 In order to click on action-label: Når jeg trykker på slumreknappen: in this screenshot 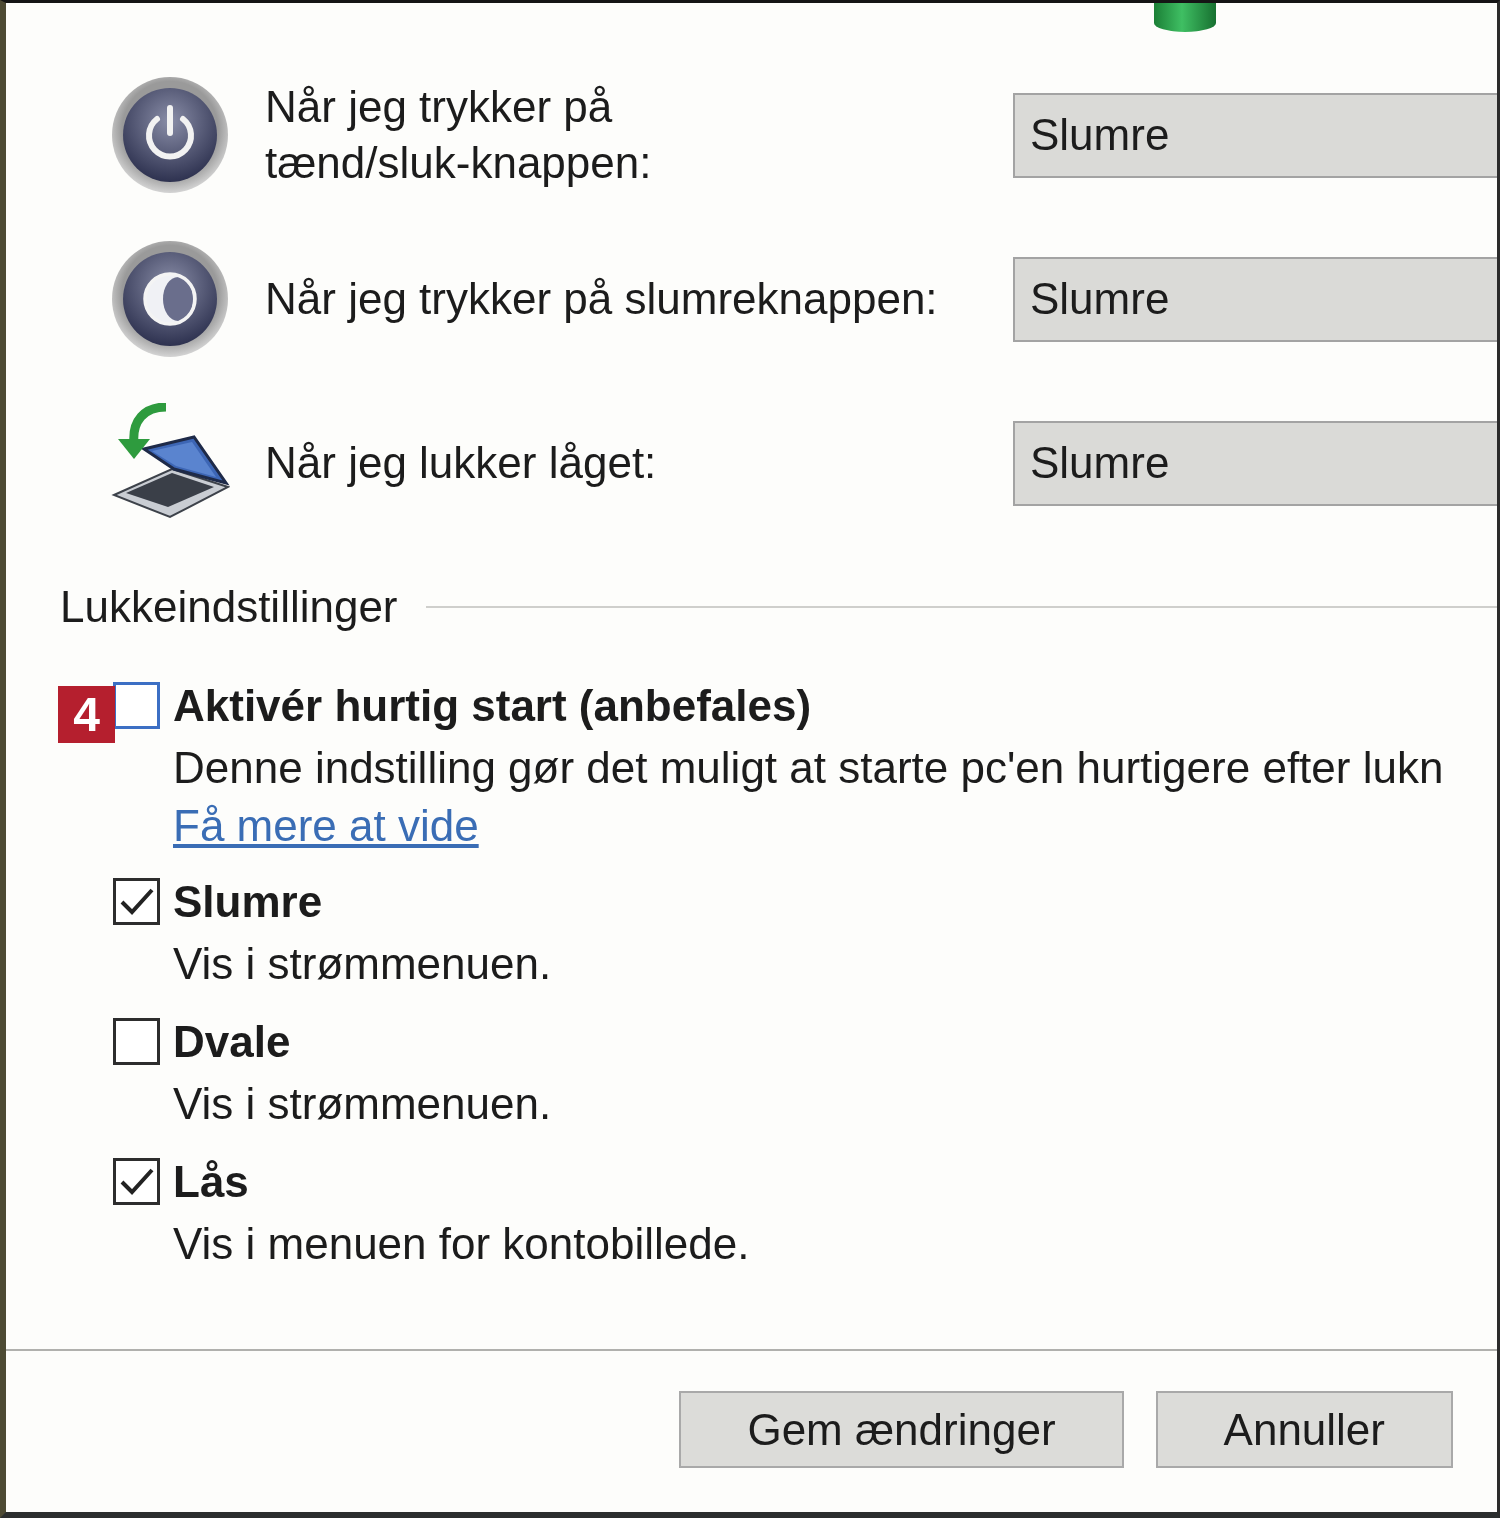, I will do `click(602, 299)`.